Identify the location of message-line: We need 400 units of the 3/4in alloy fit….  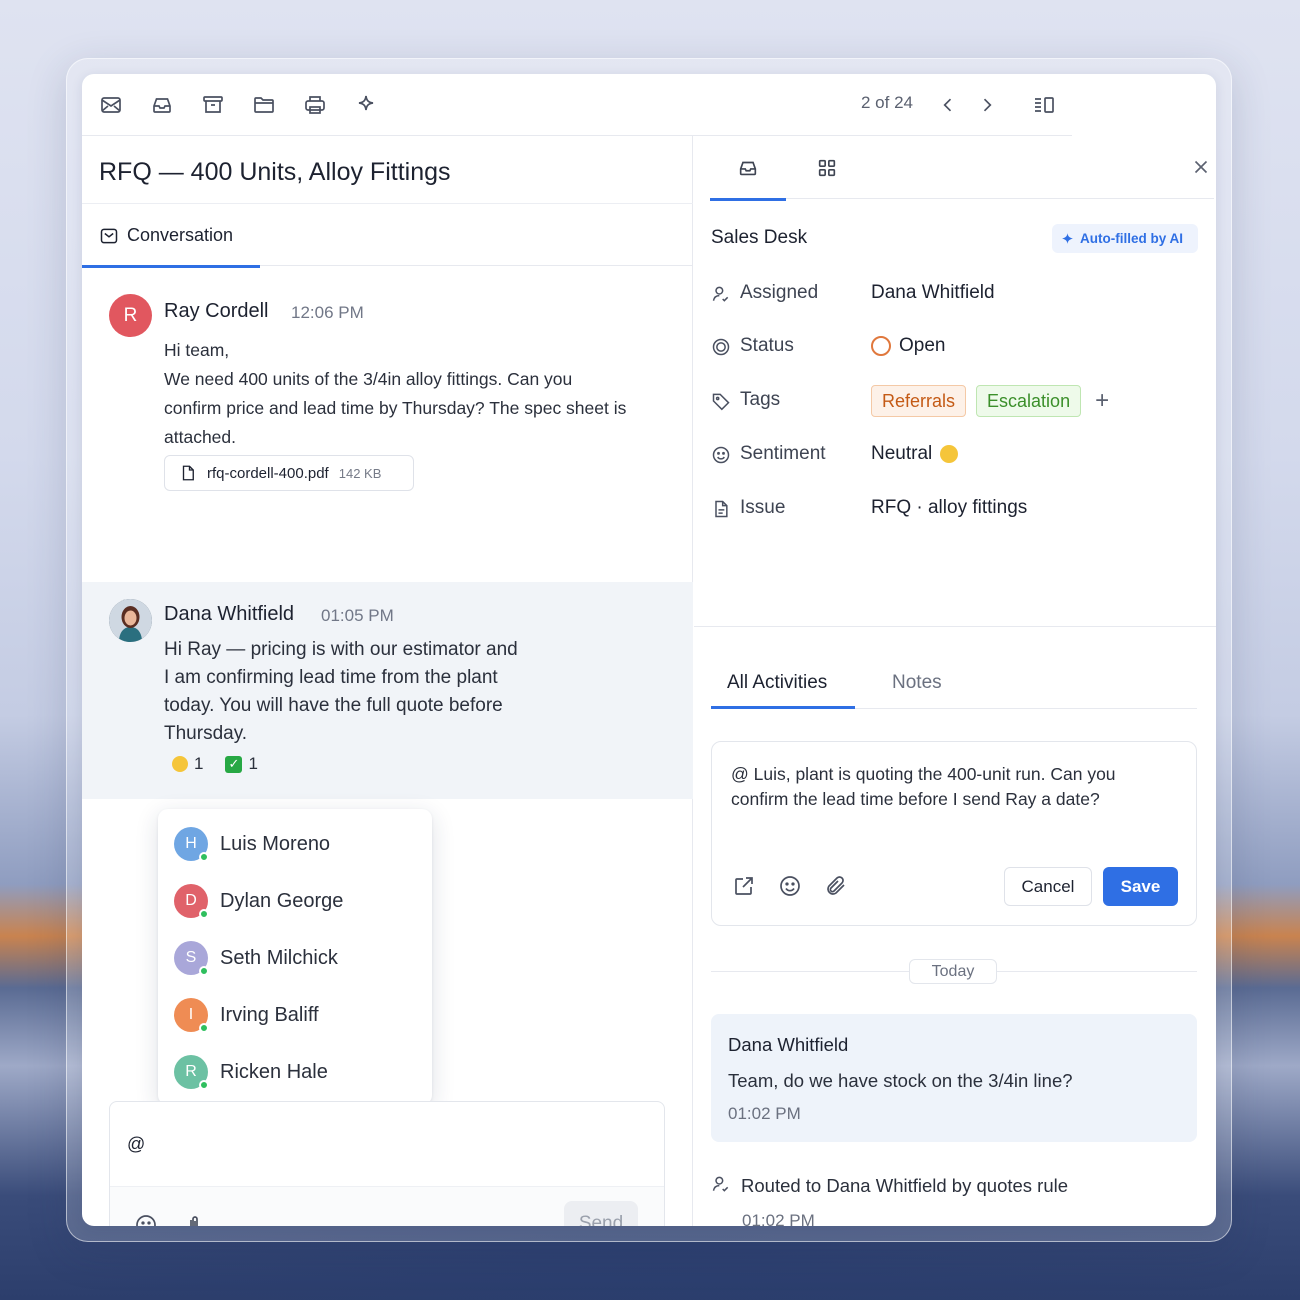
(368, 379).